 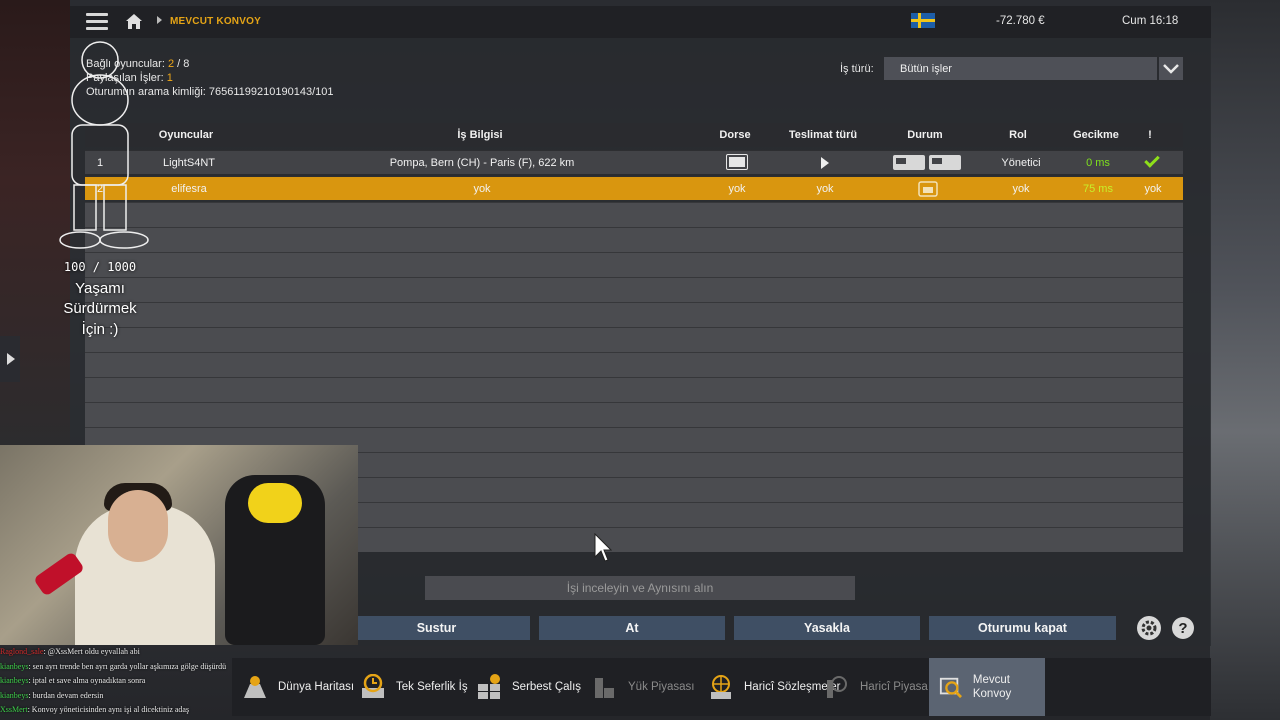 I want to click on goal-caption-1: Yaşamı, so click(x=100, y=288).